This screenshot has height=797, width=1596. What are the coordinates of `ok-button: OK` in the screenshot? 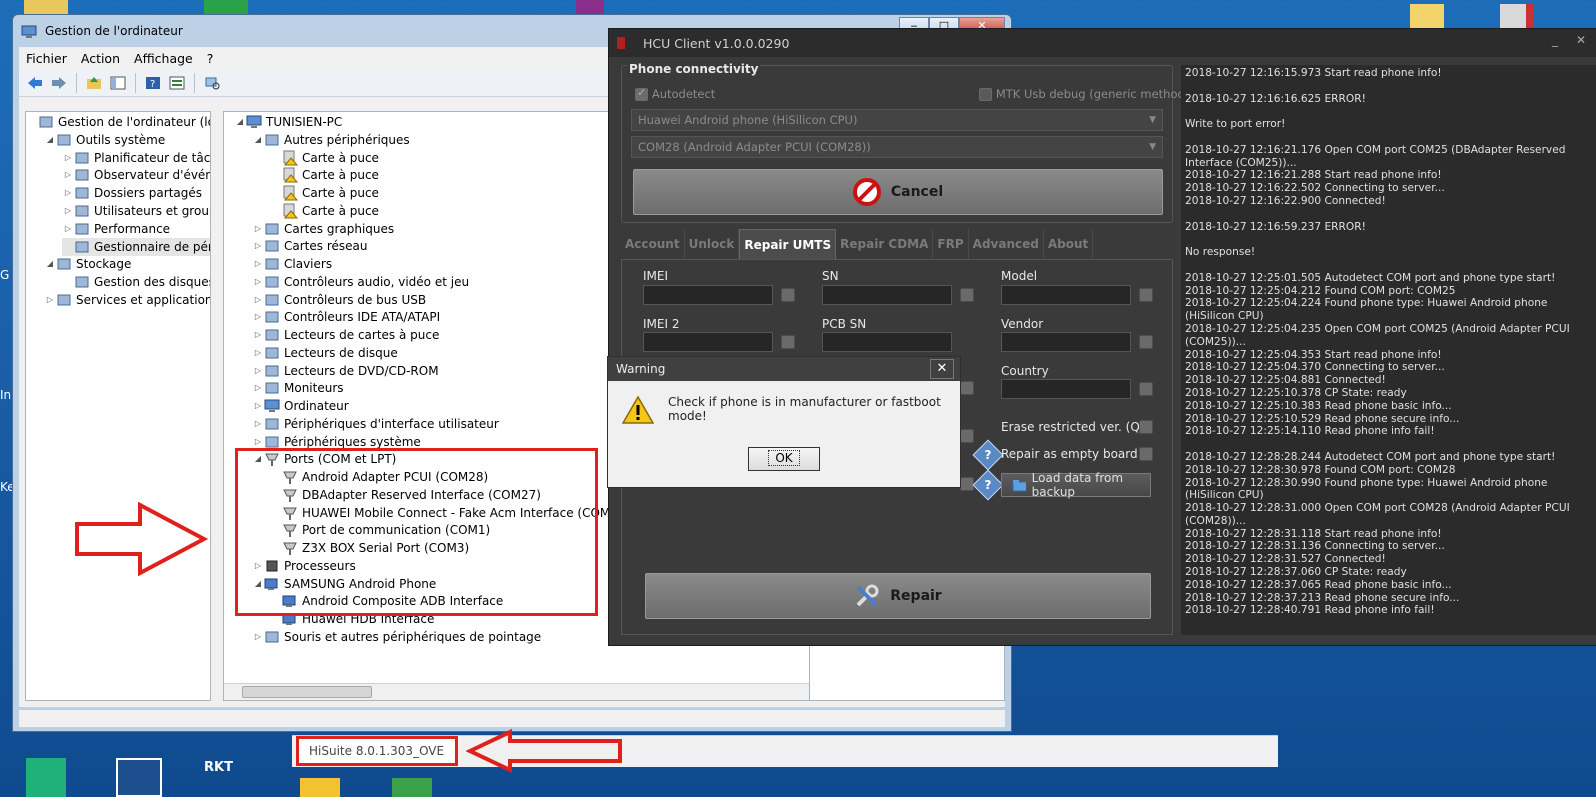 It's located at (784, 459).